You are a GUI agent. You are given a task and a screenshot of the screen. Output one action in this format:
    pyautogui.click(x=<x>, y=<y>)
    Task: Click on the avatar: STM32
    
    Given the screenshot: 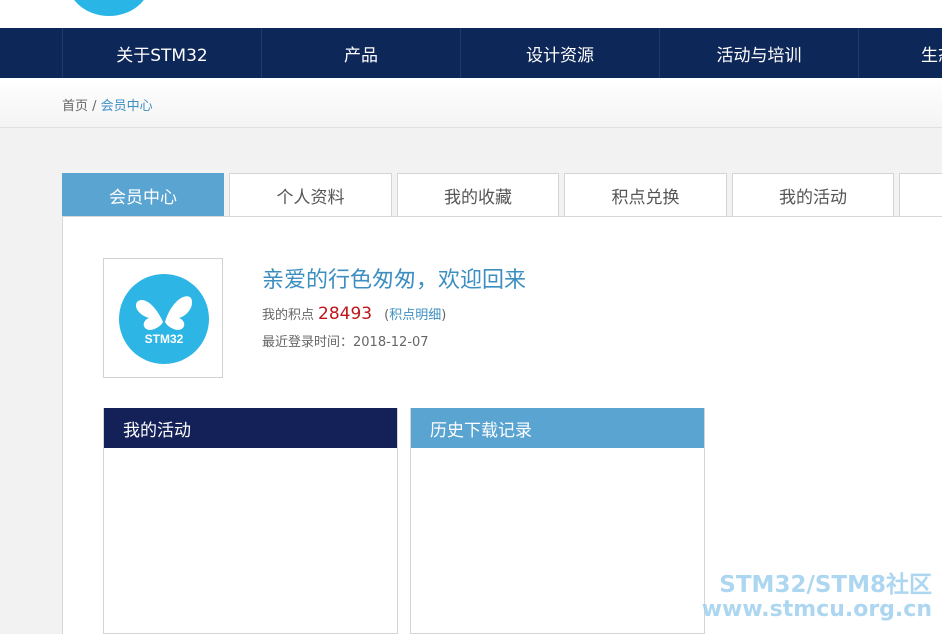 What is the action you would take?
    pyautogui.click(x=163, y=318)
    